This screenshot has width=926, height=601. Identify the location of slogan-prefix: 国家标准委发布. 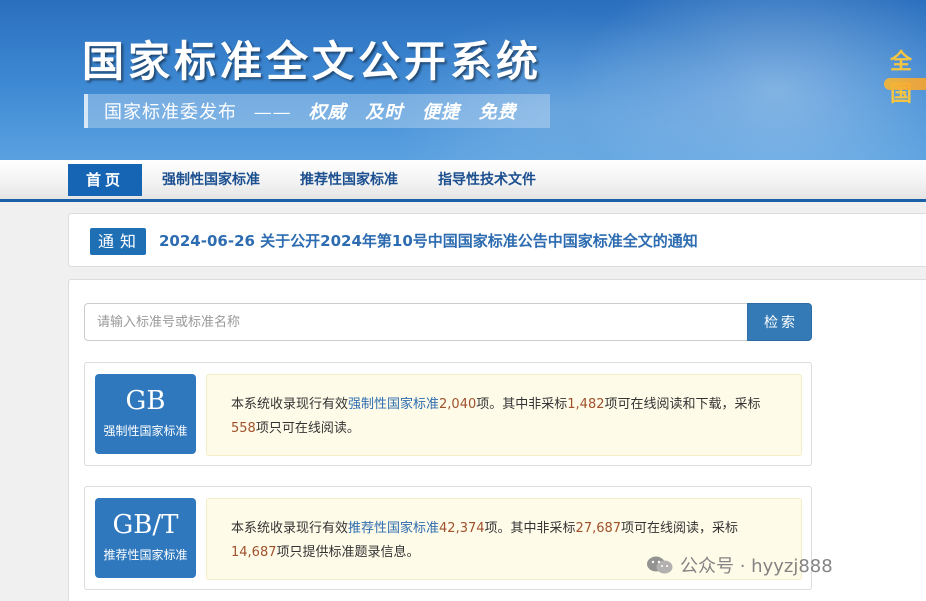
(170, 112).